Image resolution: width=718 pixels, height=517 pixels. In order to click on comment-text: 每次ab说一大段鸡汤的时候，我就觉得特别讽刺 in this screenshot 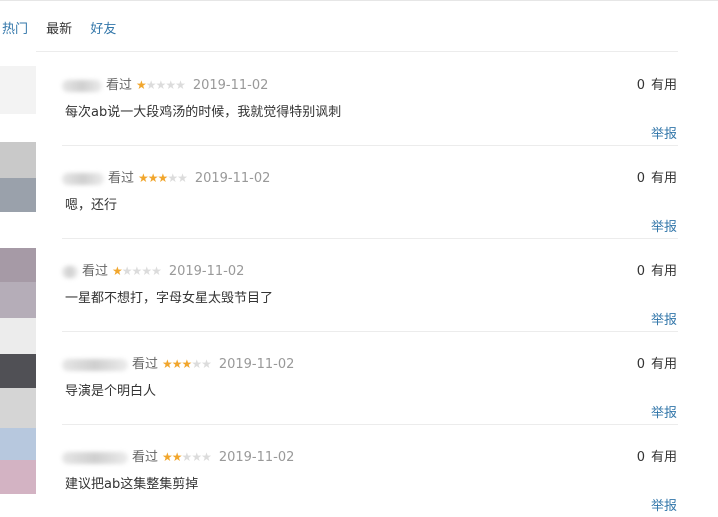, I will do `click(203, 112)`.